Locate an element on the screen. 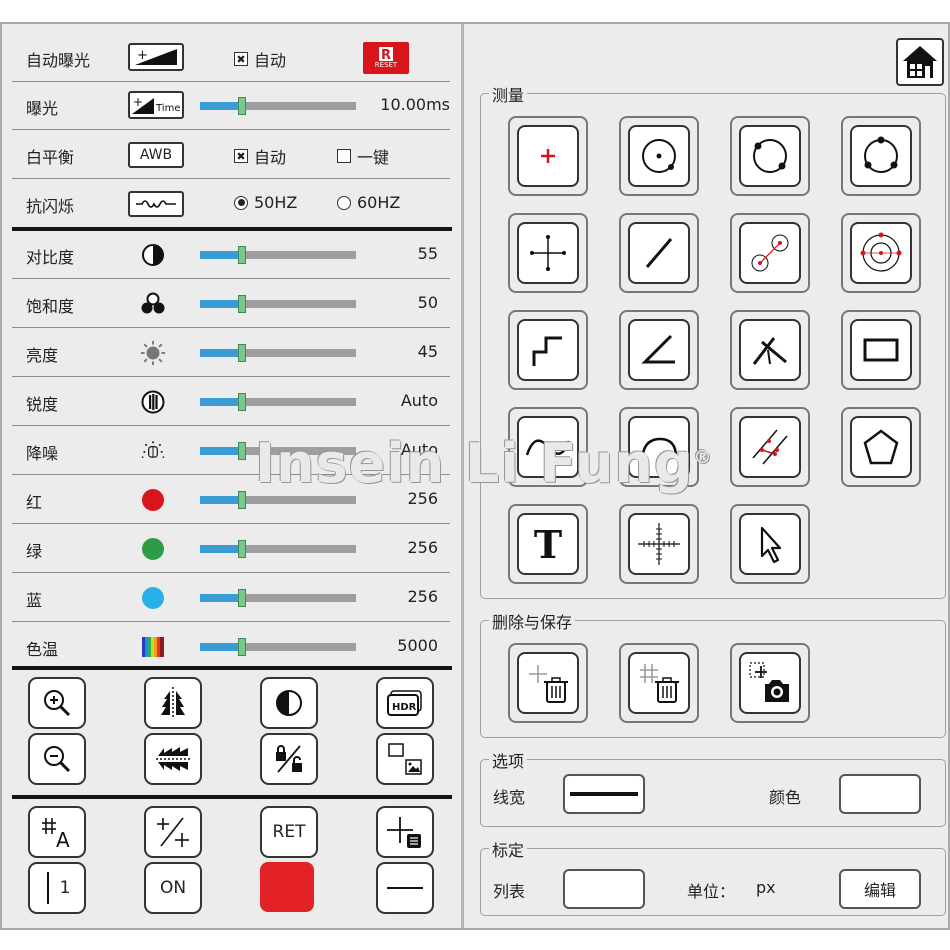 Image resolution: width=950 pixels, height=950 pixels. lock-toggle-button is located at coordinates (289, 759).